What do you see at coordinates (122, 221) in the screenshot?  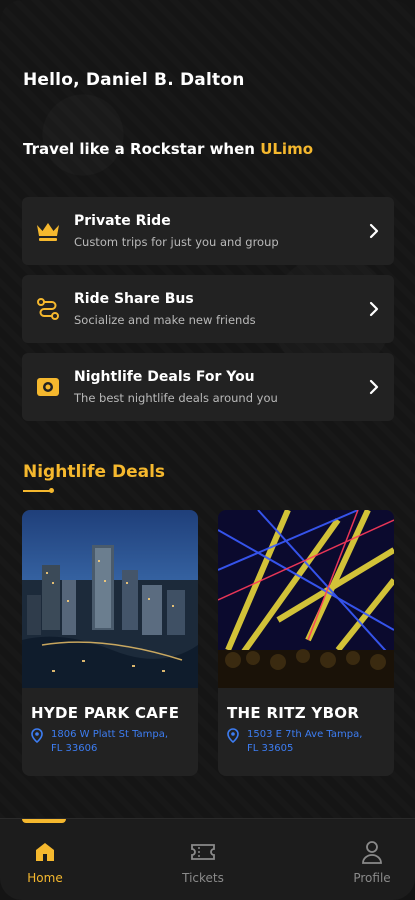 I see `menu-title: Private Ride` at bounding box center [122, 221].